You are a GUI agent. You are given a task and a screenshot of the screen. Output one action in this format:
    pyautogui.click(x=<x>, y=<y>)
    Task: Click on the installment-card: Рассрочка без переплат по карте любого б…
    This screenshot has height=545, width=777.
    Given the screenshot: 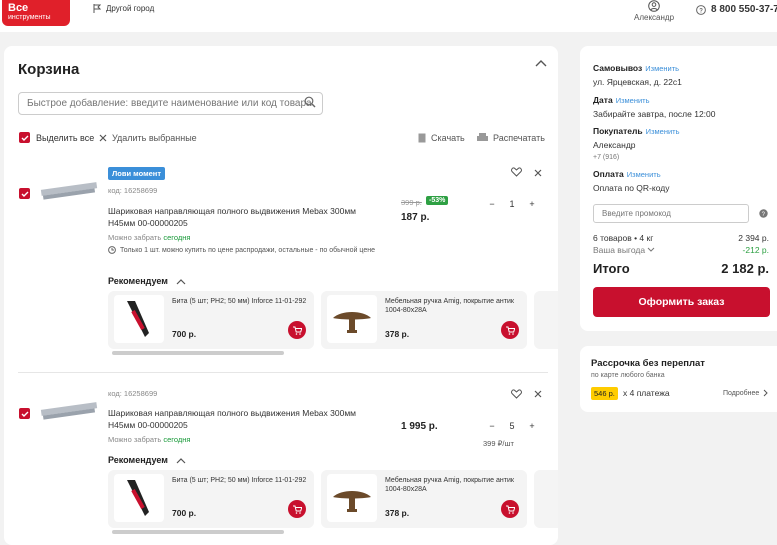 What is the action you would take?
    pyautogui.click(x=678, y=379)
    